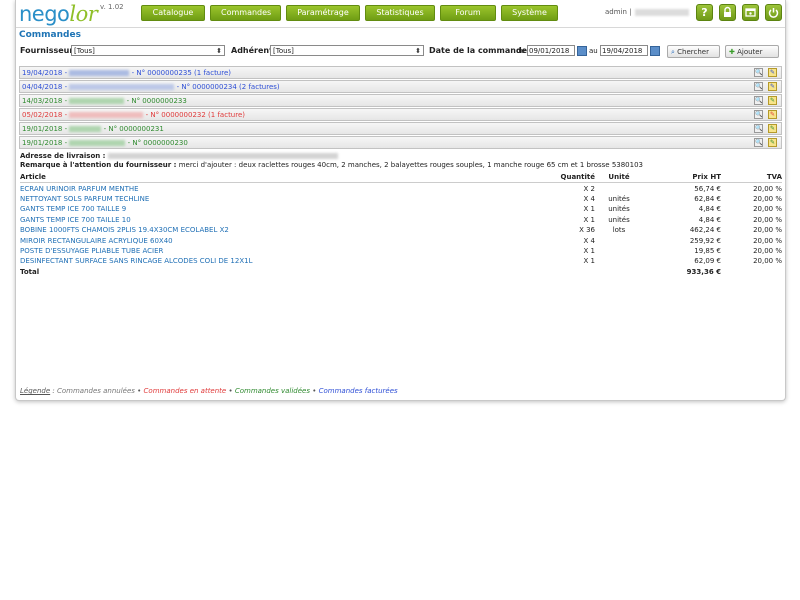 The width and height of the screenshot is (800, 600). I want to click on fournisseur-select: [Tous] ⬍, so click(148, 50).